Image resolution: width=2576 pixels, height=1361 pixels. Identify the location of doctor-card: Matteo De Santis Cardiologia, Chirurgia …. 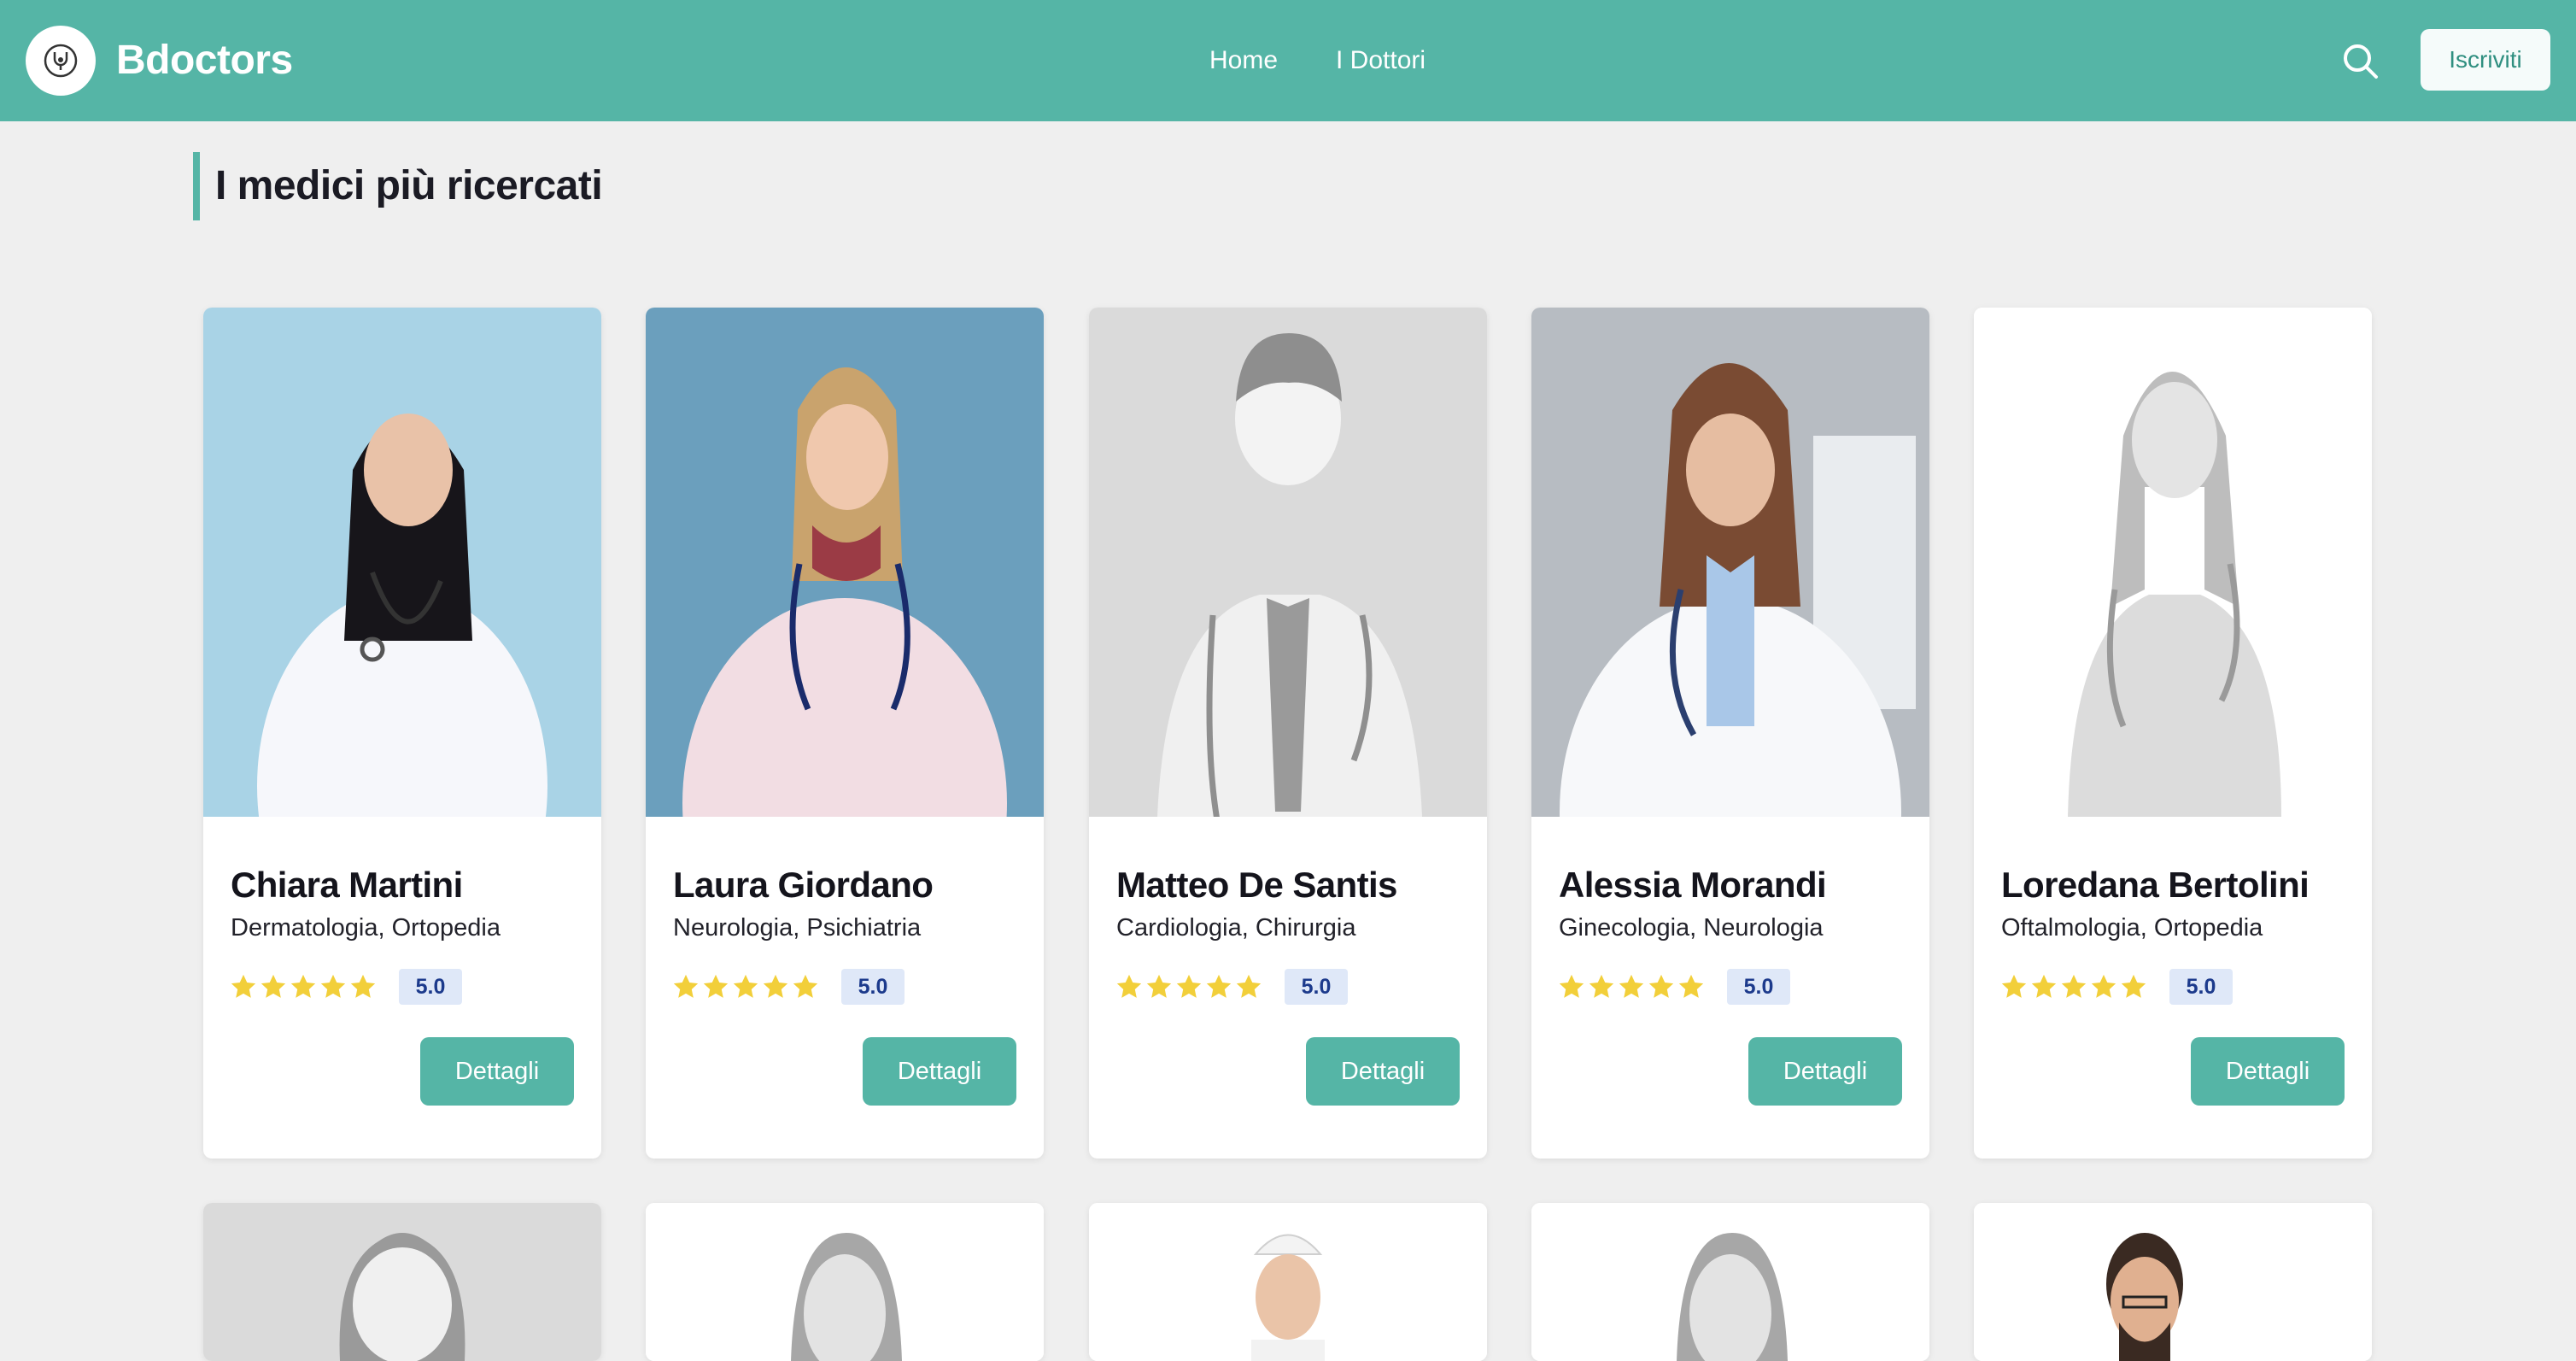
(1288, 733).